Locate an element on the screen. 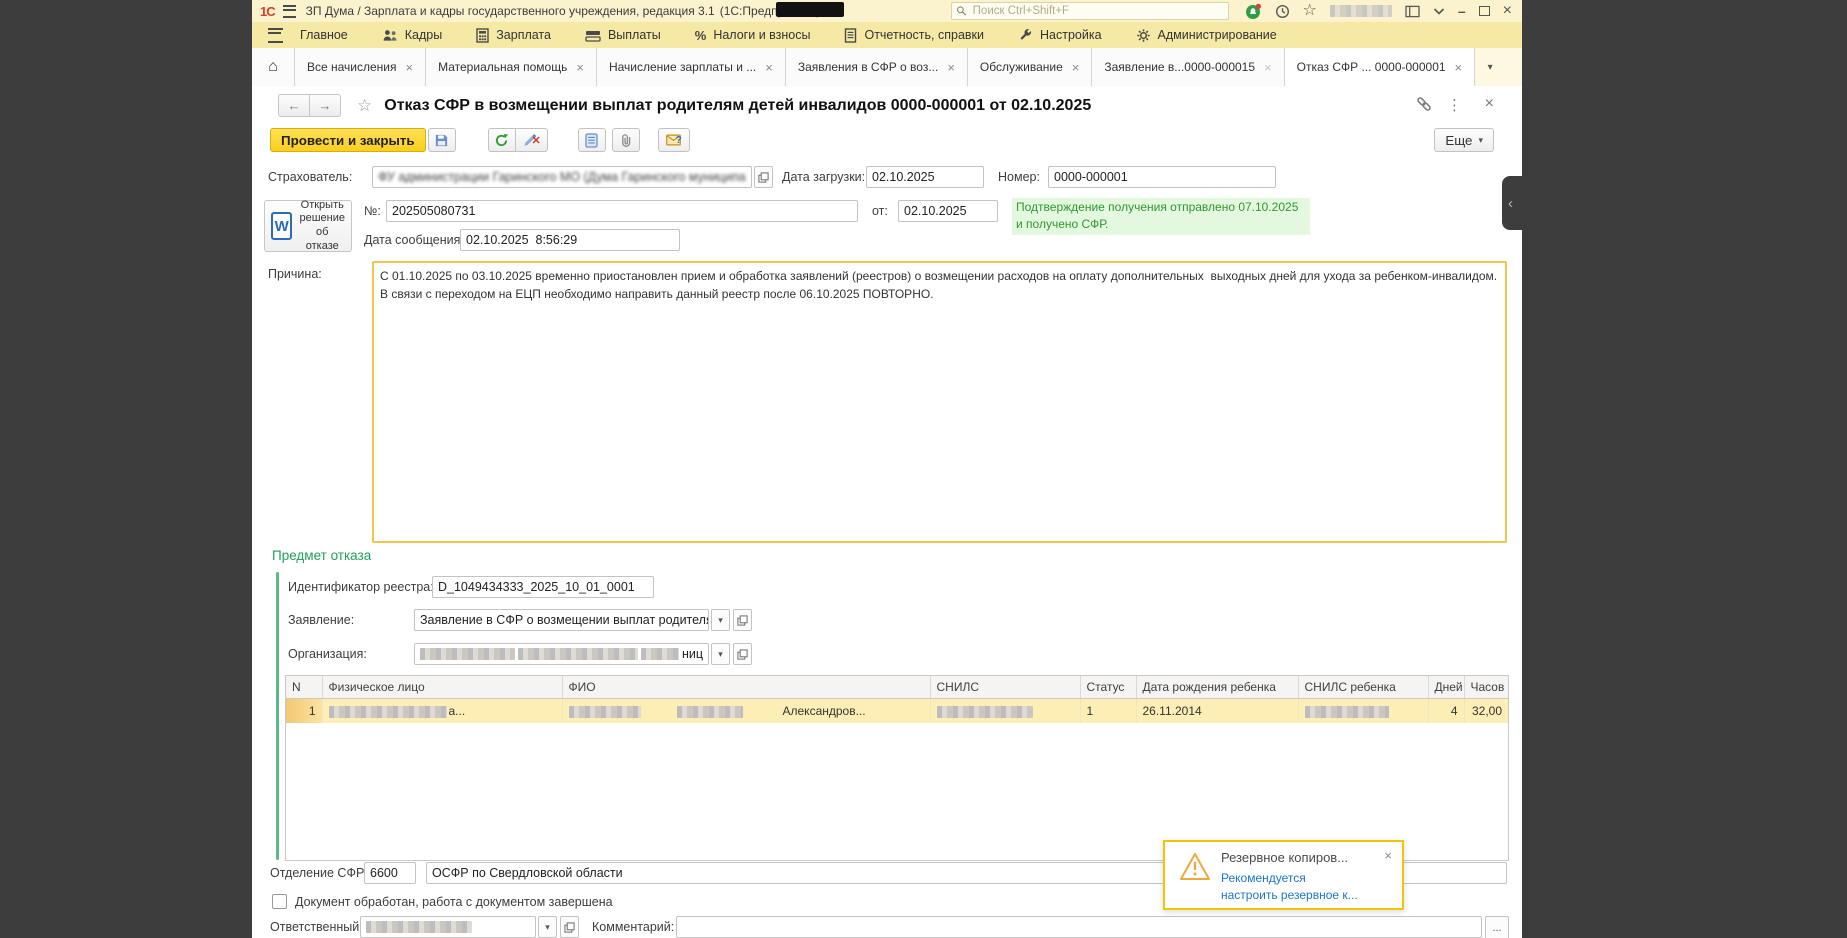  menu-item-main: Главное is located at coordinates (324, 35).